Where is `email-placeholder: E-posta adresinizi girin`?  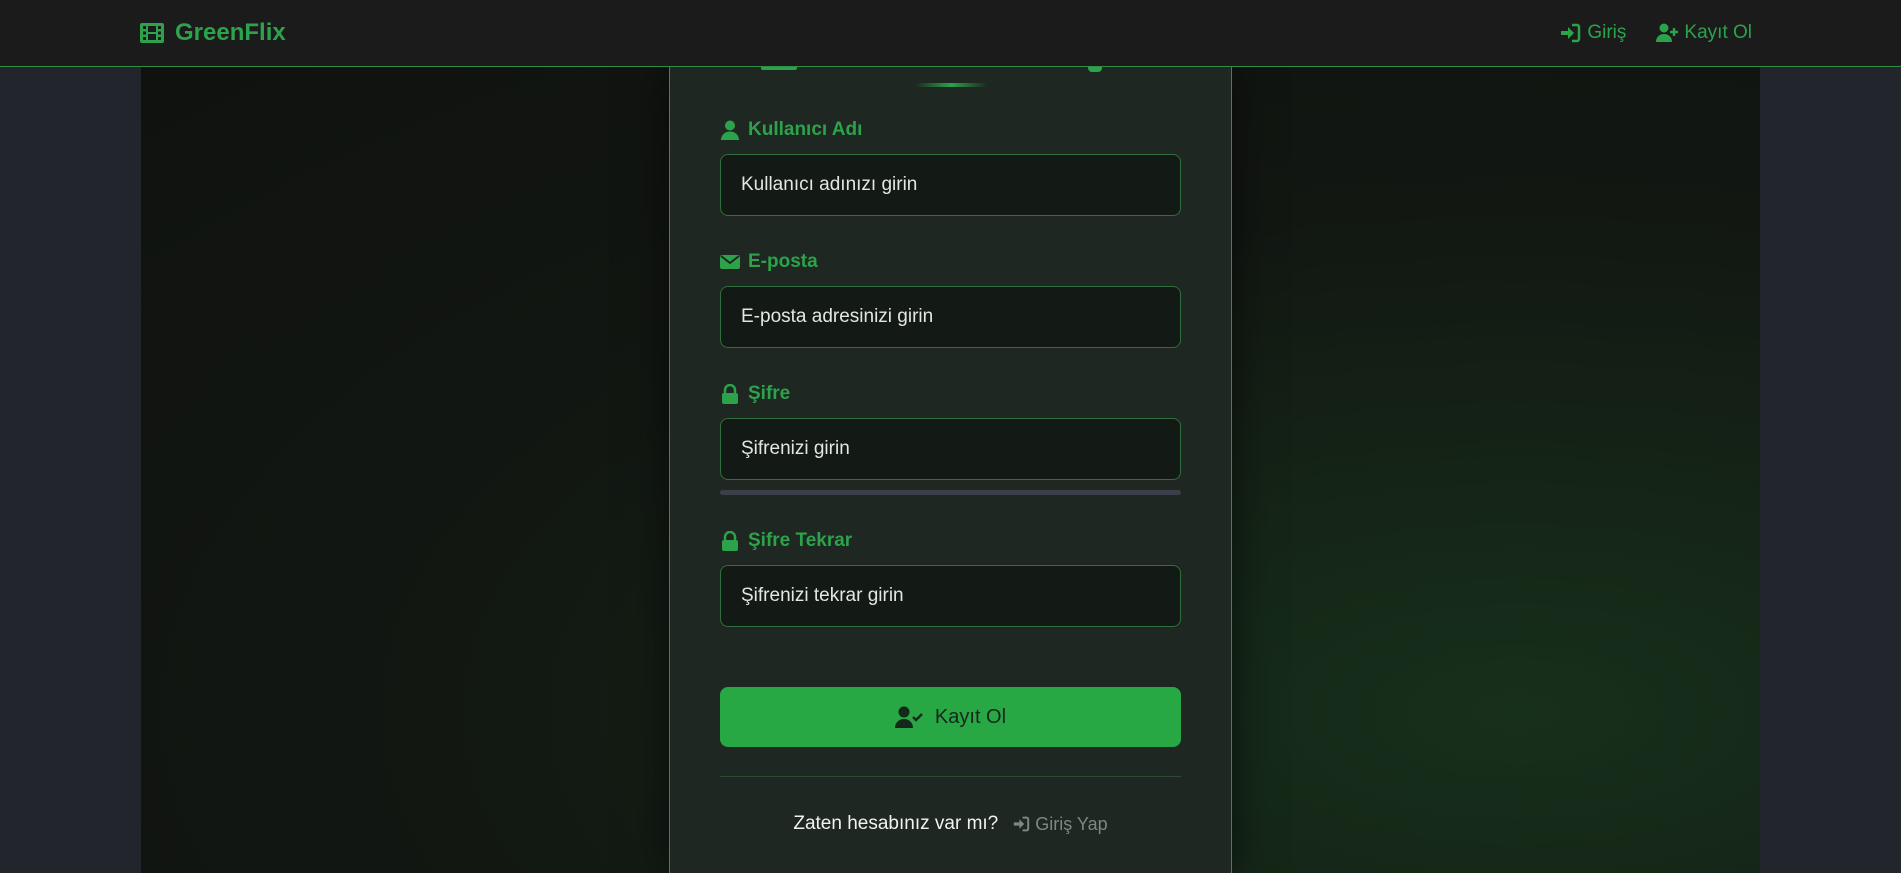
email-placeholder: E-posta adresinizi girin is located at coordinates (837, 316).